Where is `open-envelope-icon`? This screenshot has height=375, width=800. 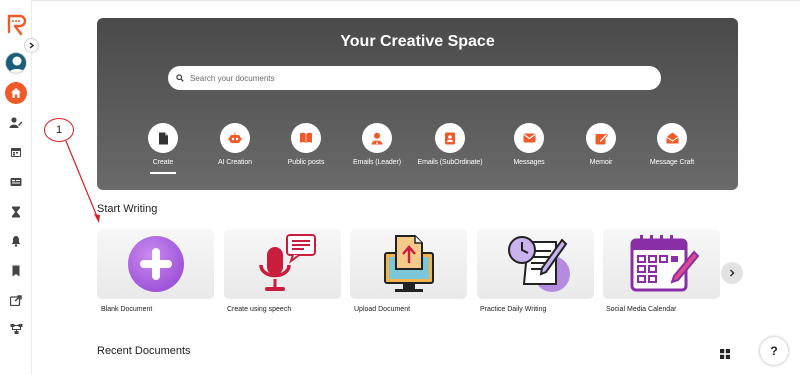 open-envelope-icon is located at coordinates (672, 138).